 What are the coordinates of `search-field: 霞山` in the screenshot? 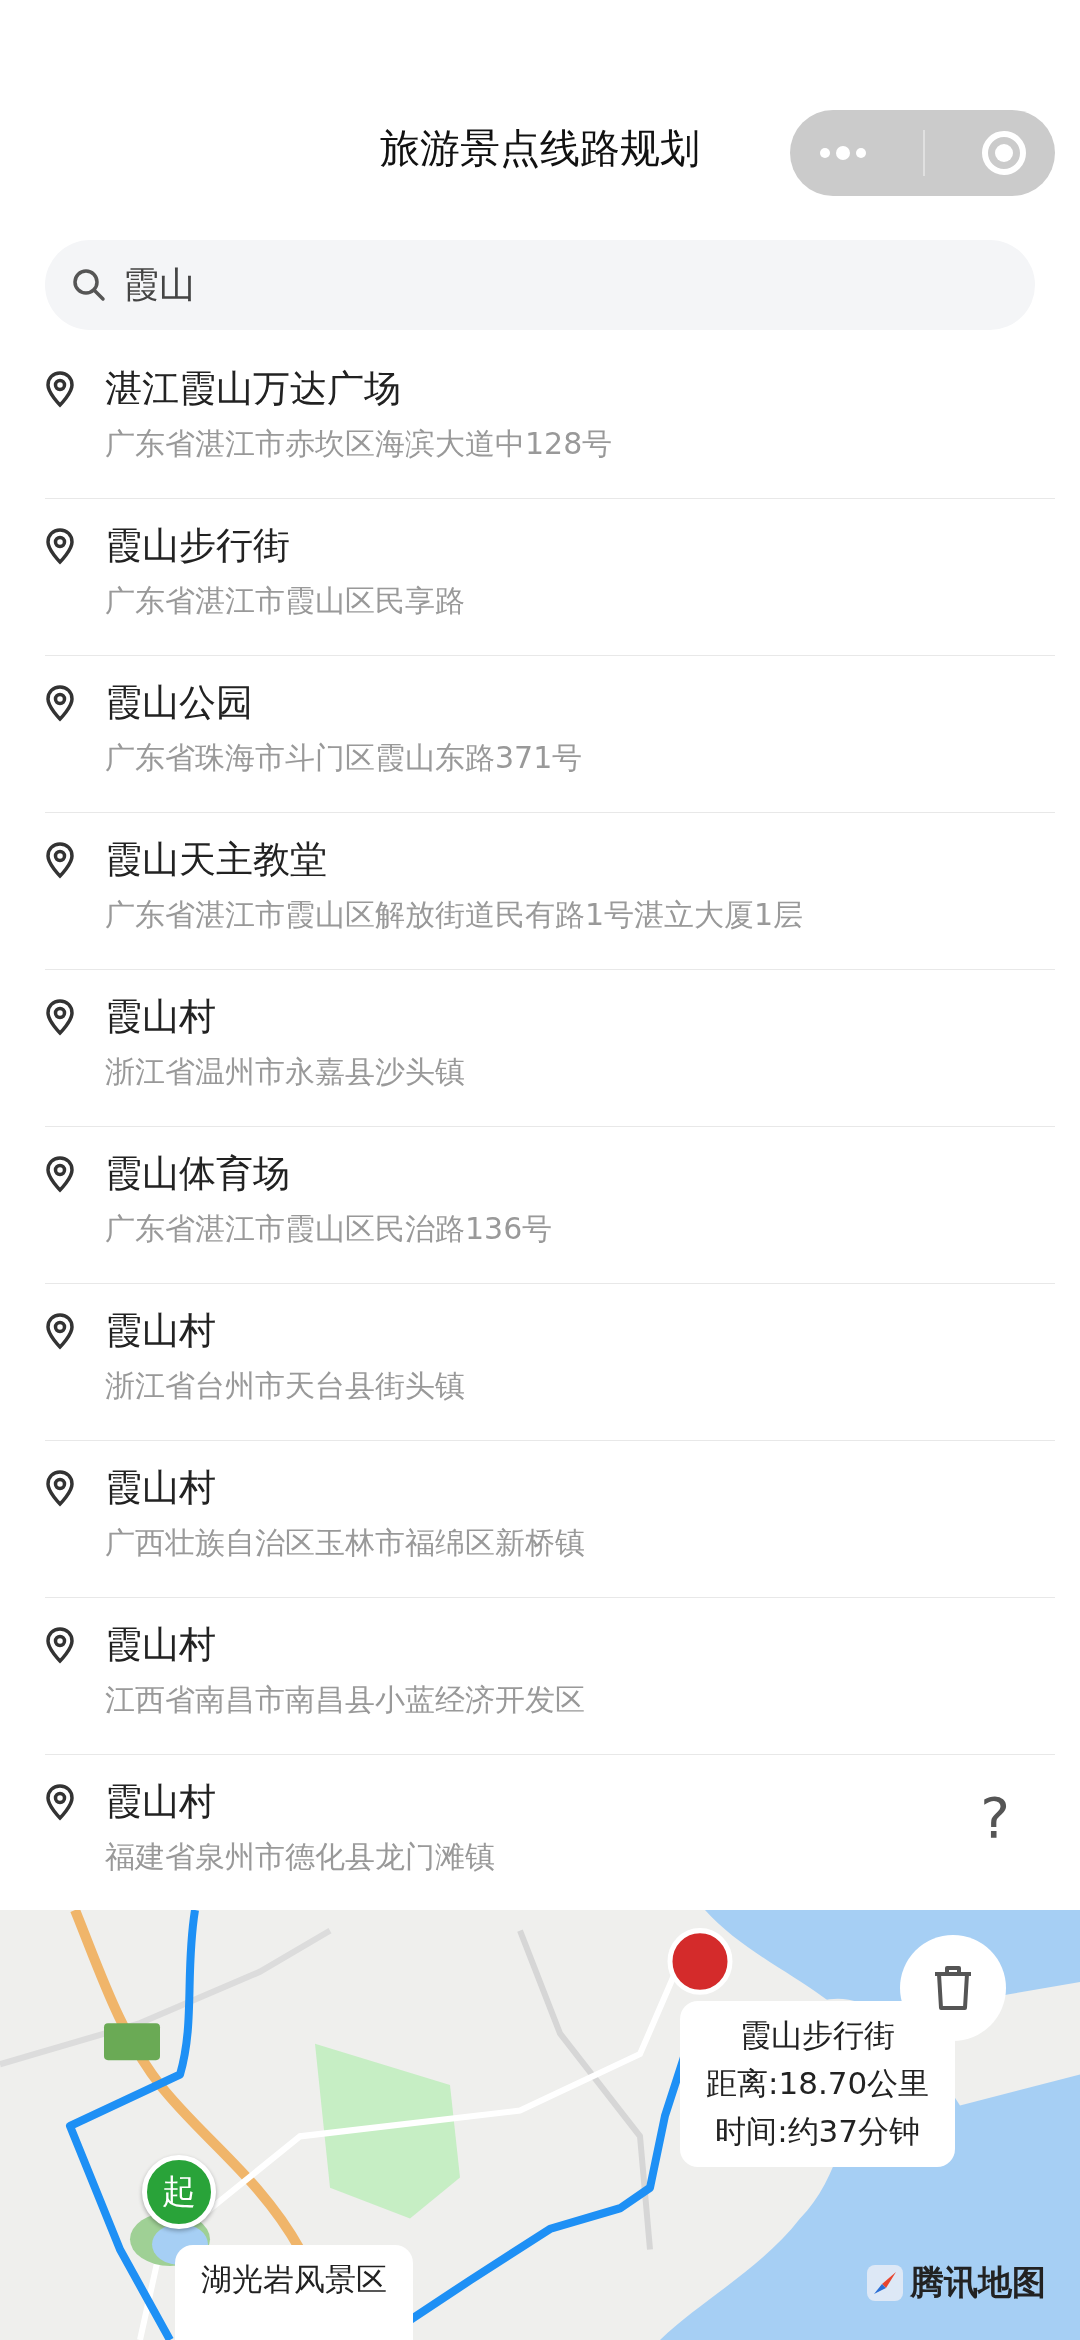 It's located at (540, 285).